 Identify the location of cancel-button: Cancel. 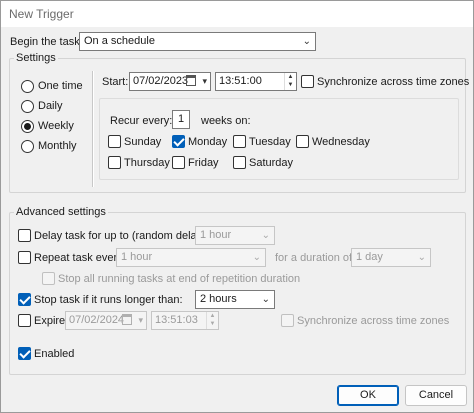
(436, 395).